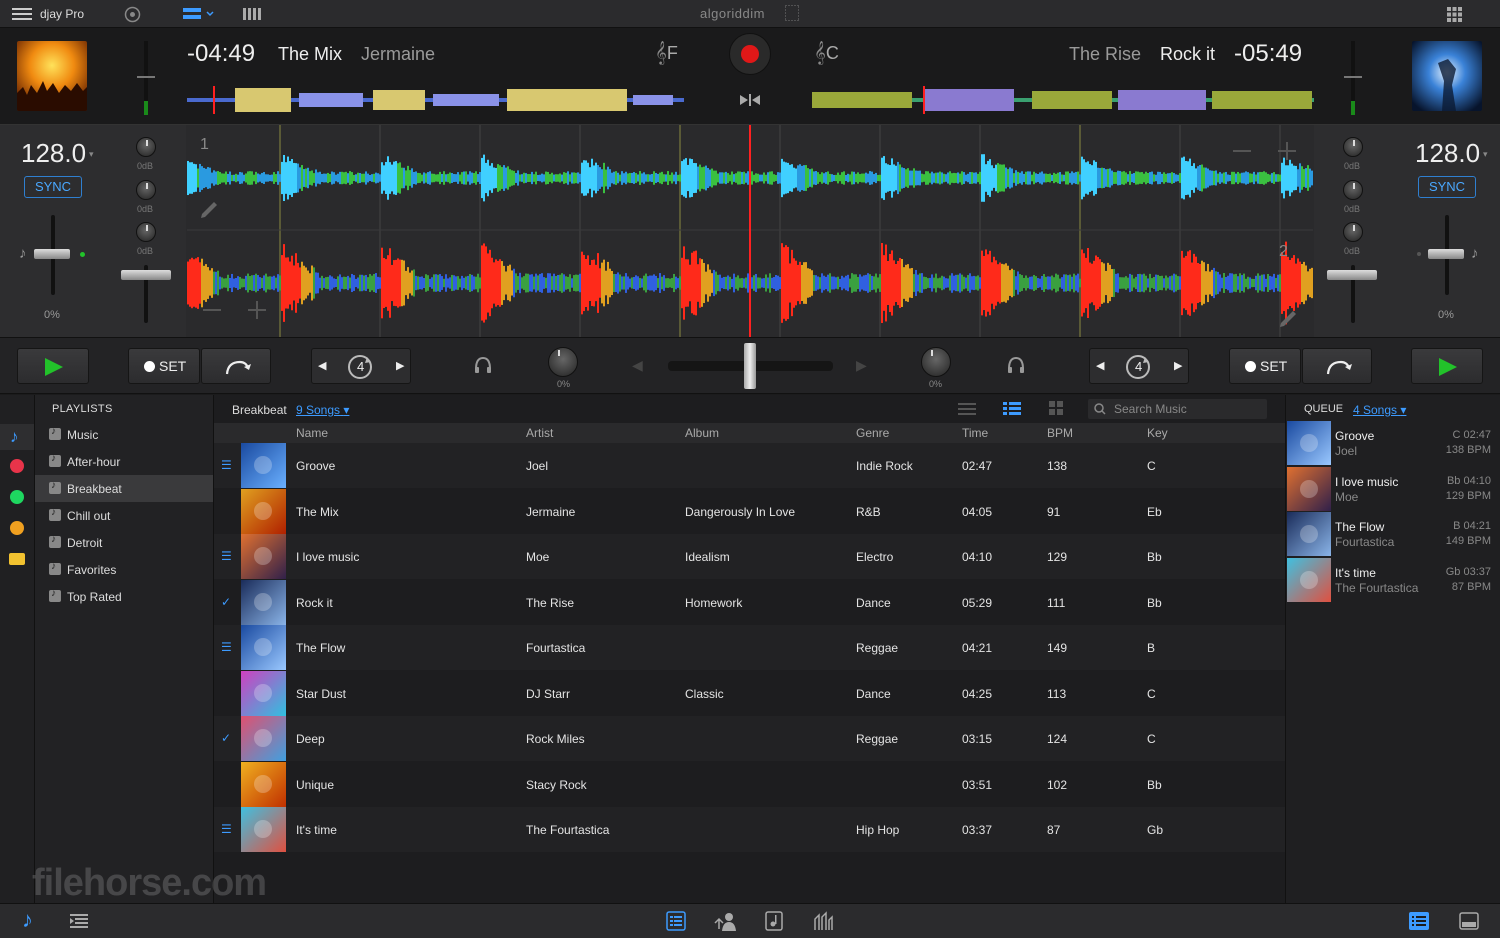 This screenshot has width=1500, height=938. What do you see at coordinates (1393, 580) in the screenshot?
I see `queue-item: It's time The Fourtastica Gb 03:37 87 BPM` at bounding box center [1393, 580].